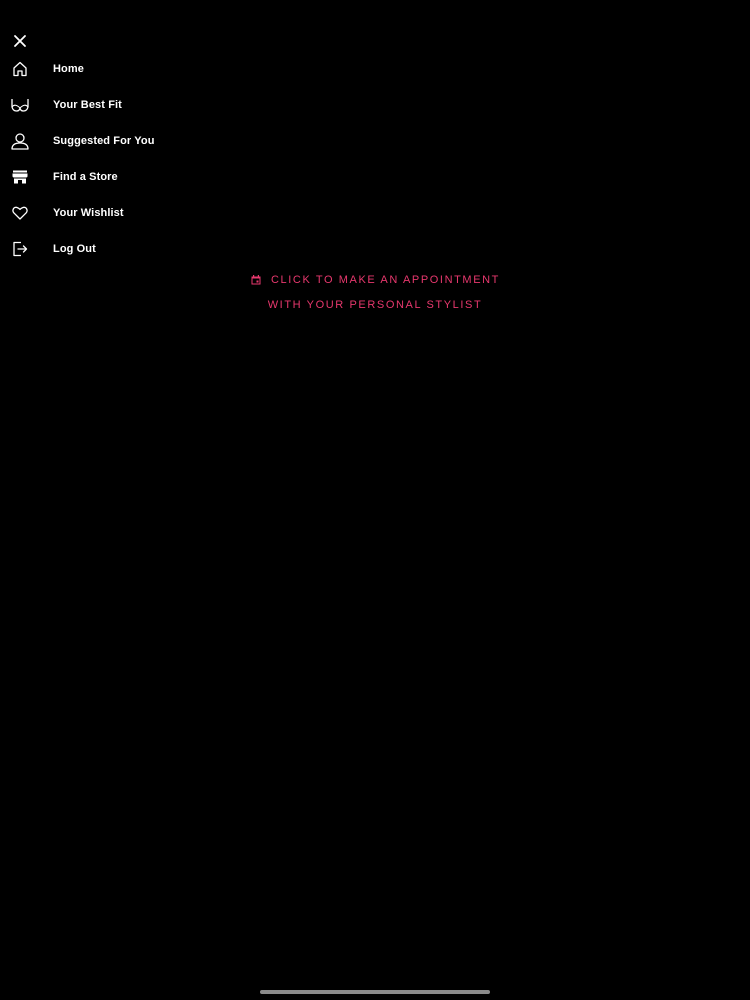 This screenshot has width=750, height=1000. I want to click on close-menu-button, so click(20, 41).